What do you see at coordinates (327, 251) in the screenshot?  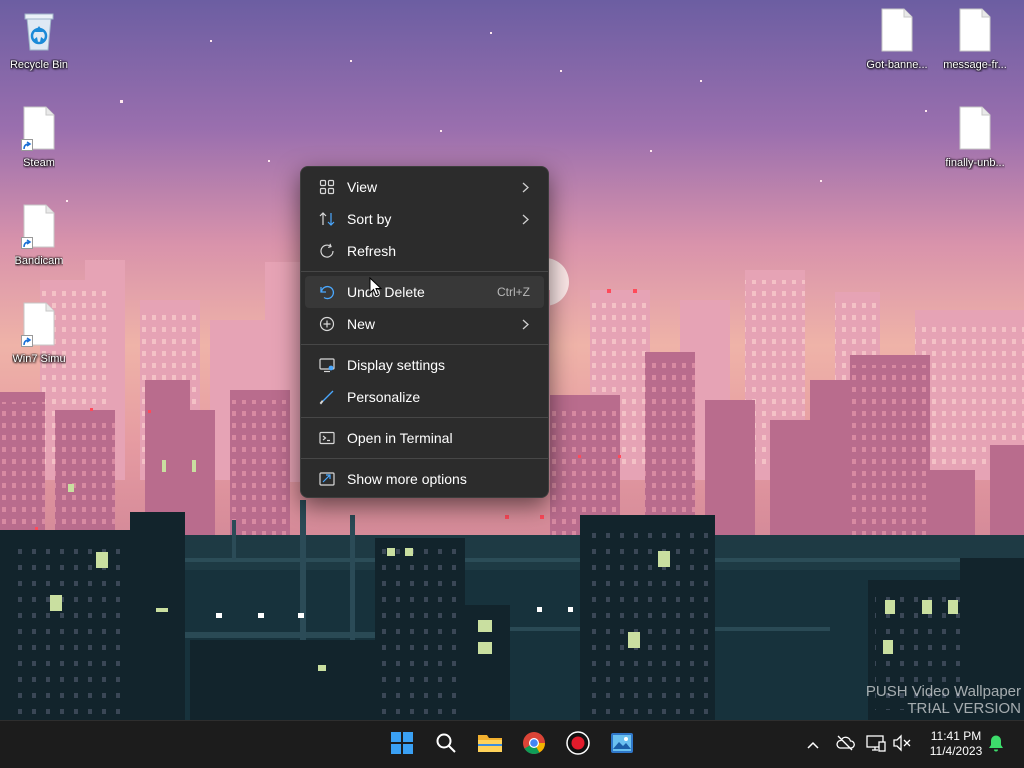 I see `refresh-icon` at bounding box center [327, 251].